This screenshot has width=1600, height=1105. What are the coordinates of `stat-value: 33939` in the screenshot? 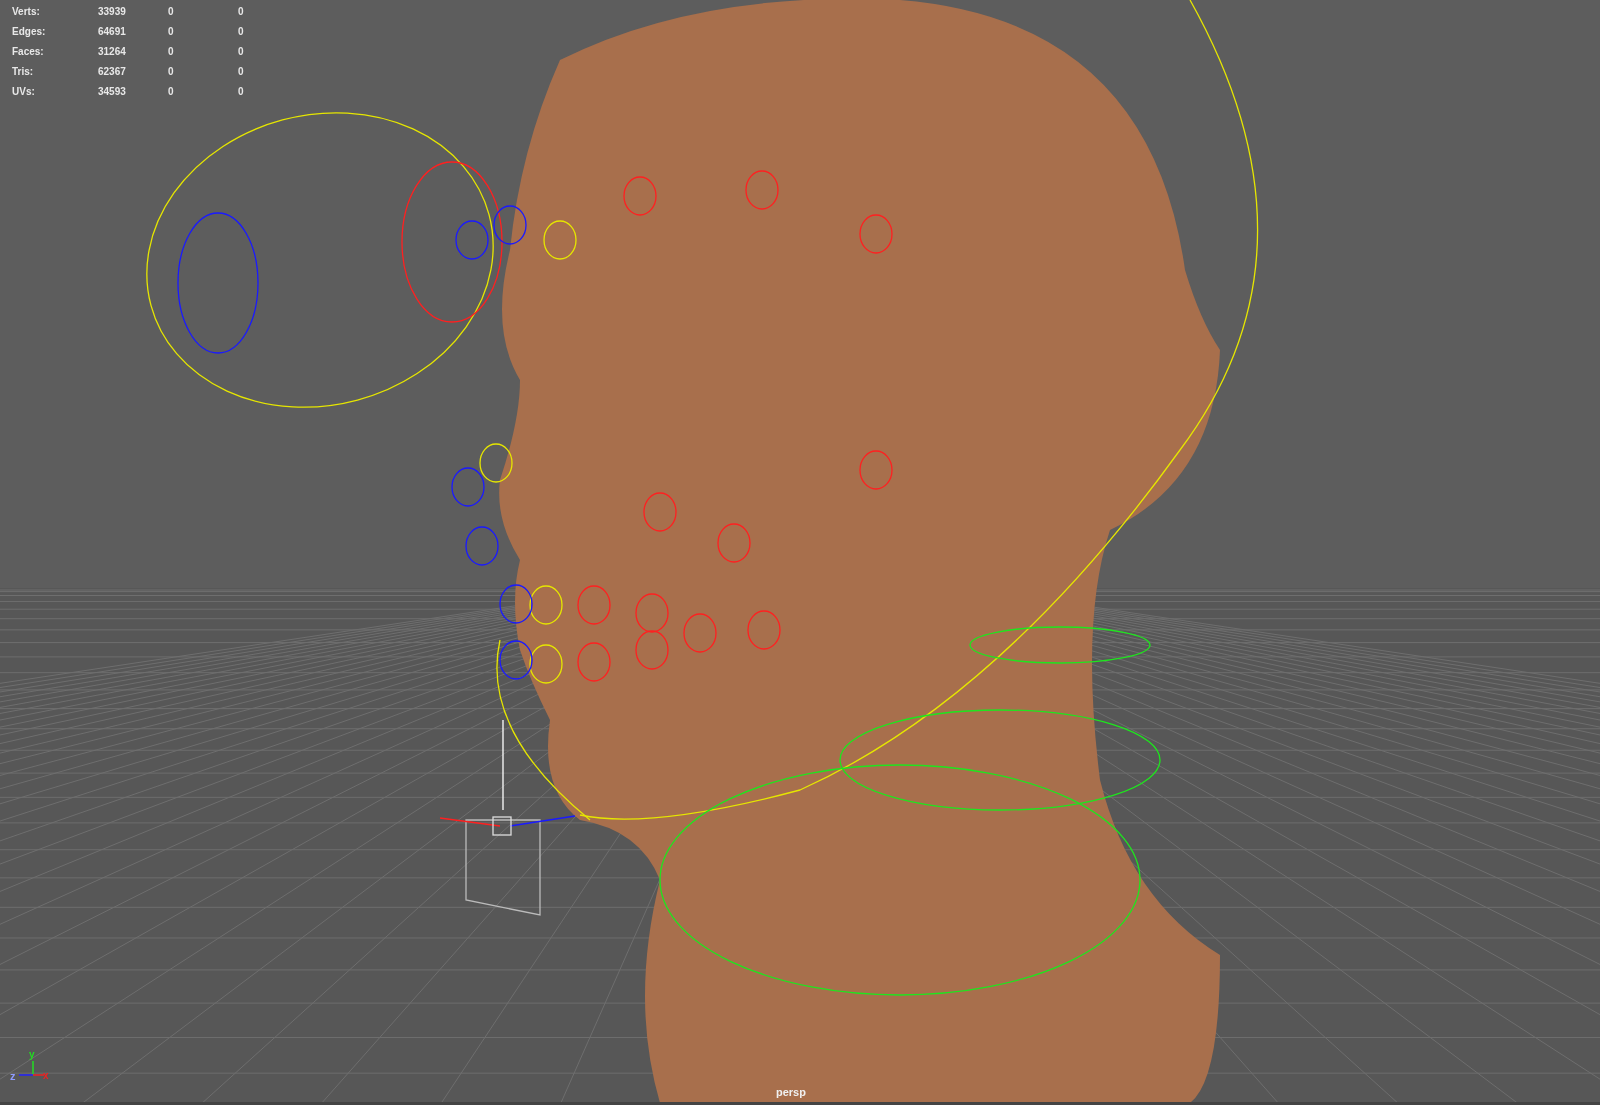 It's located at (112, 12).